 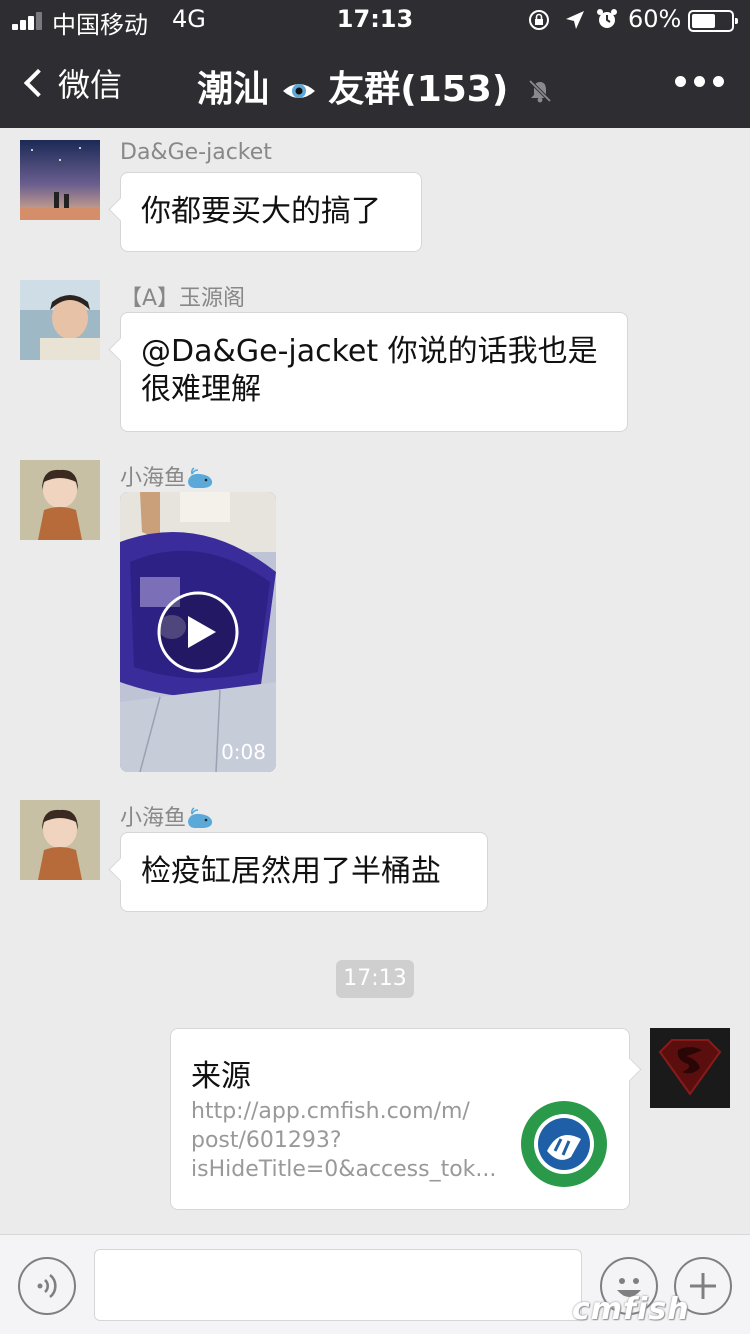 I want to click on time-divider: 17:13, so click(x=375, y=979).